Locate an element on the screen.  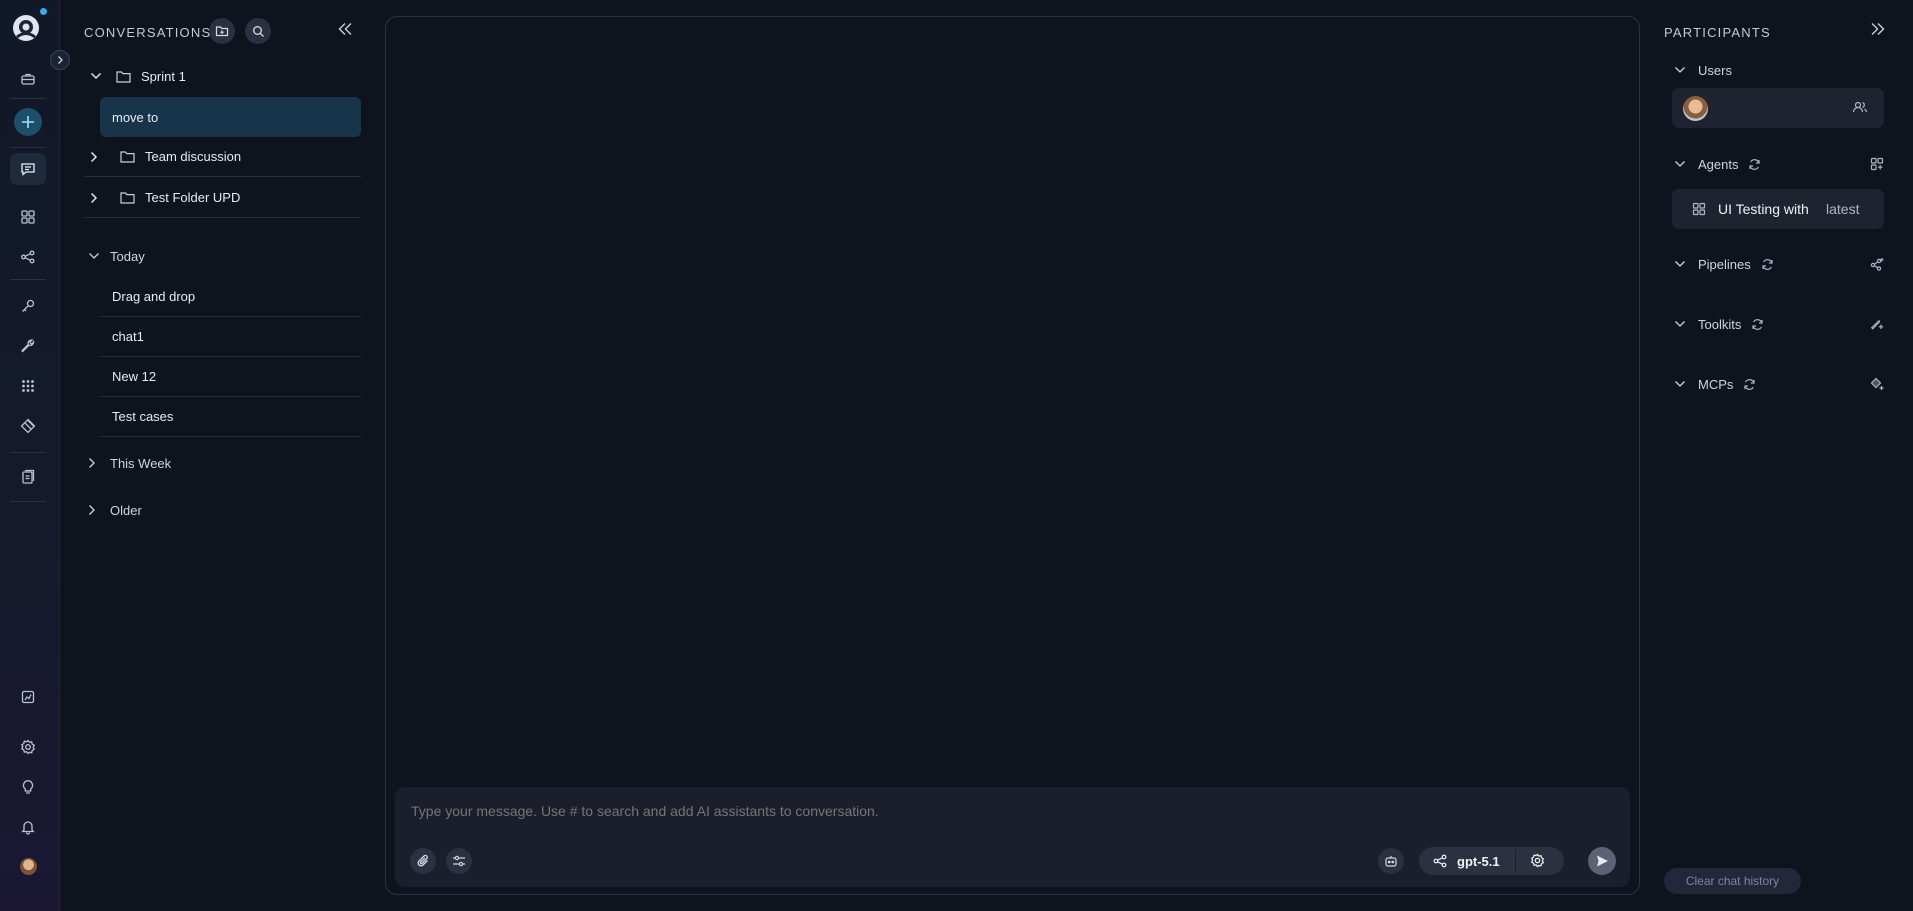
model-selector: gpt-5.1 is located at coordinates (1491, 861).